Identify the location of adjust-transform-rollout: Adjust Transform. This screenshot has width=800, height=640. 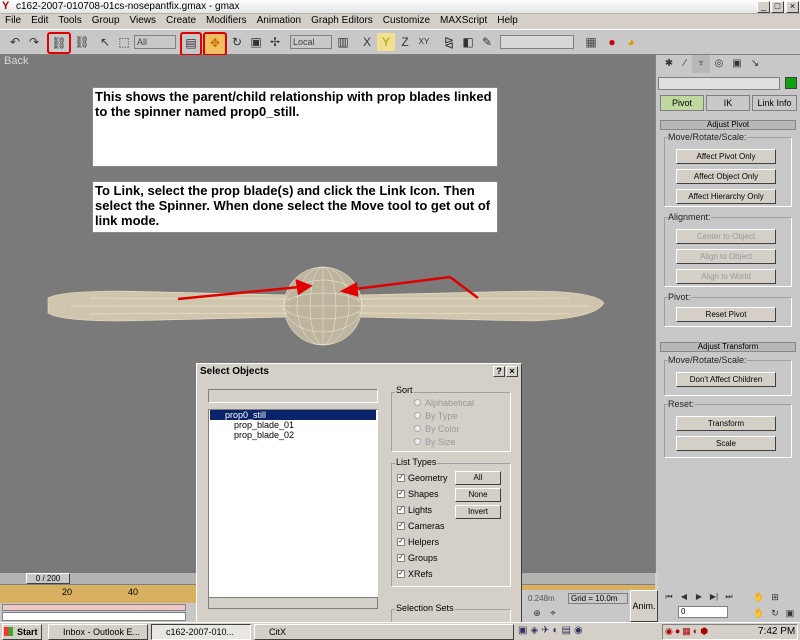
(728, 347).